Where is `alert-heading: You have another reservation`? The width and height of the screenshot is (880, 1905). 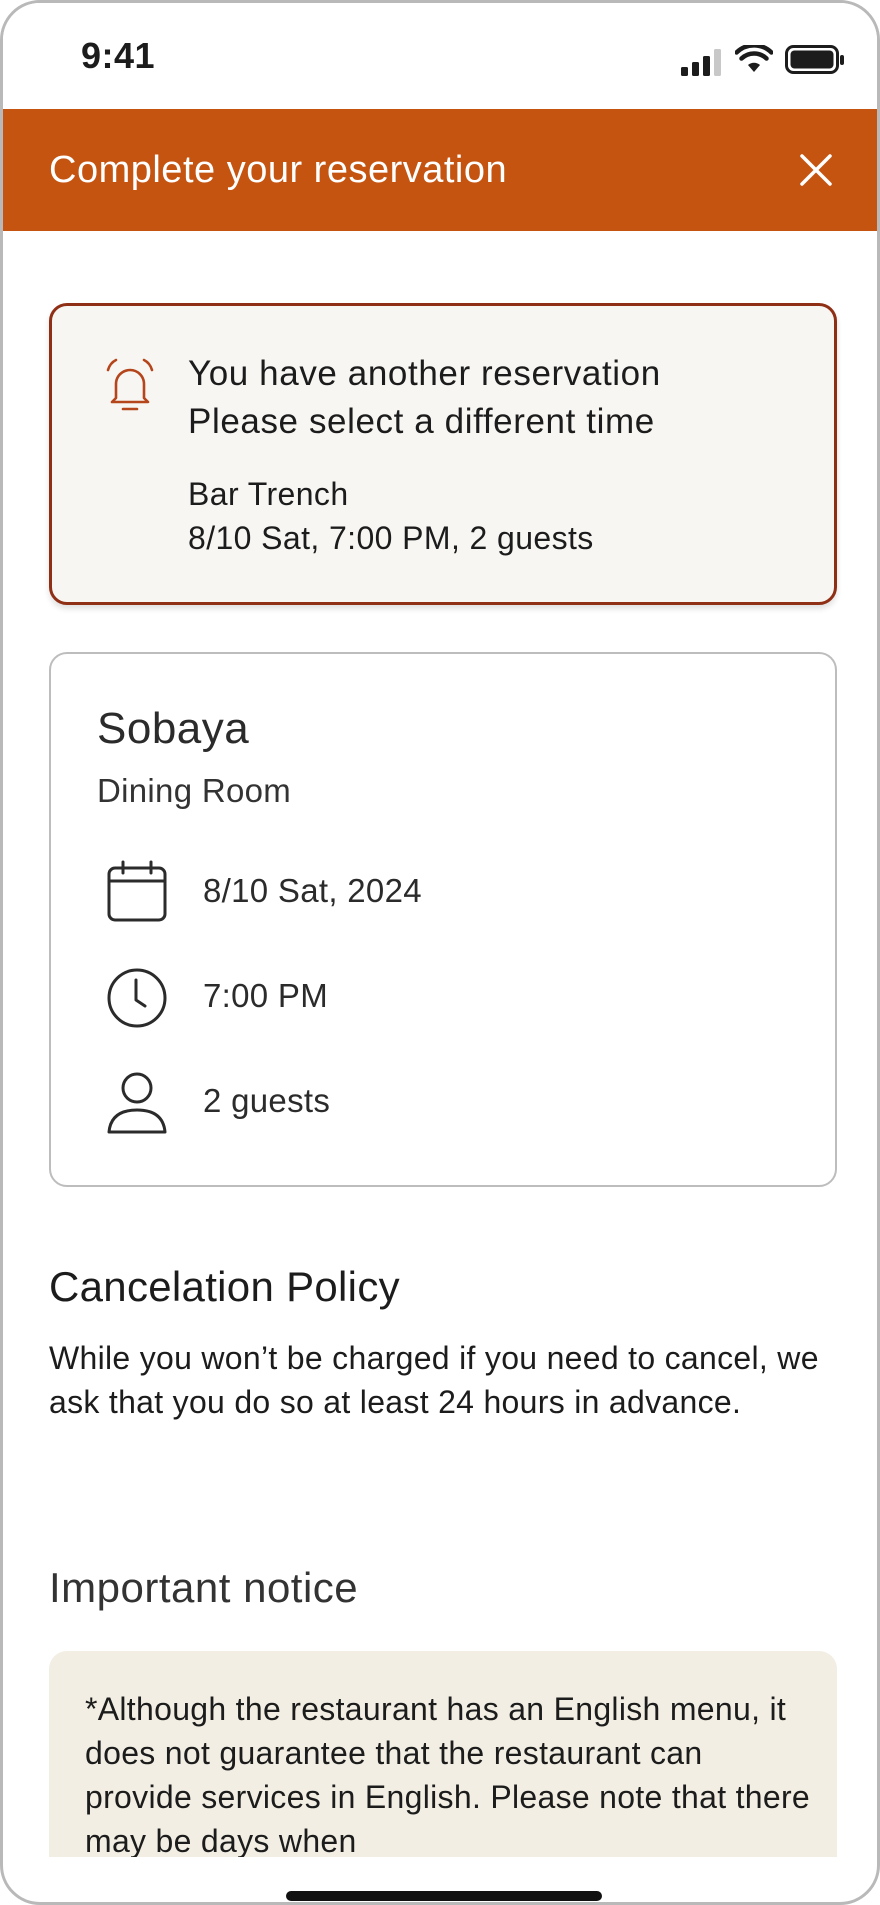
alert-heading: You have another reservation is located at coordinates (424, 373).